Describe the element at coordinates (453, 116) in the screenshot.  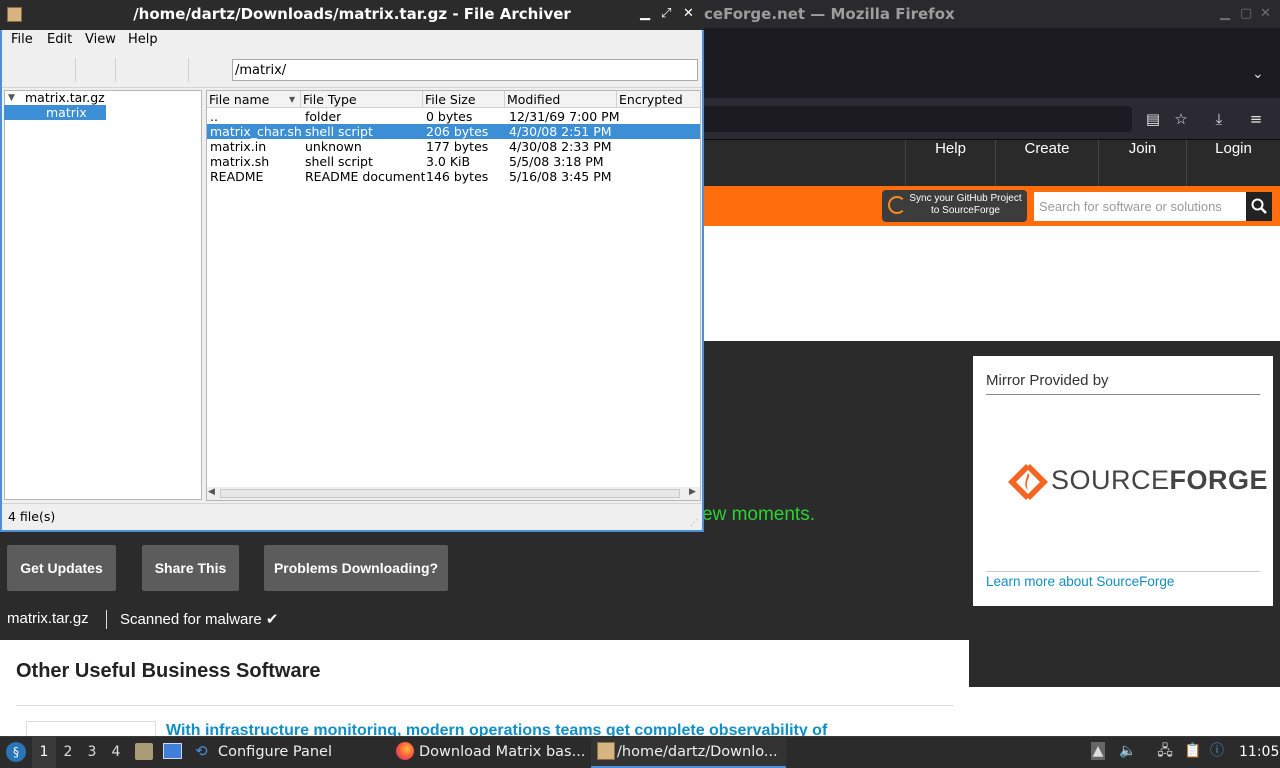
I see `table-row: .. folder 0 bytes 12/31/69 7:00 PM` at that location.